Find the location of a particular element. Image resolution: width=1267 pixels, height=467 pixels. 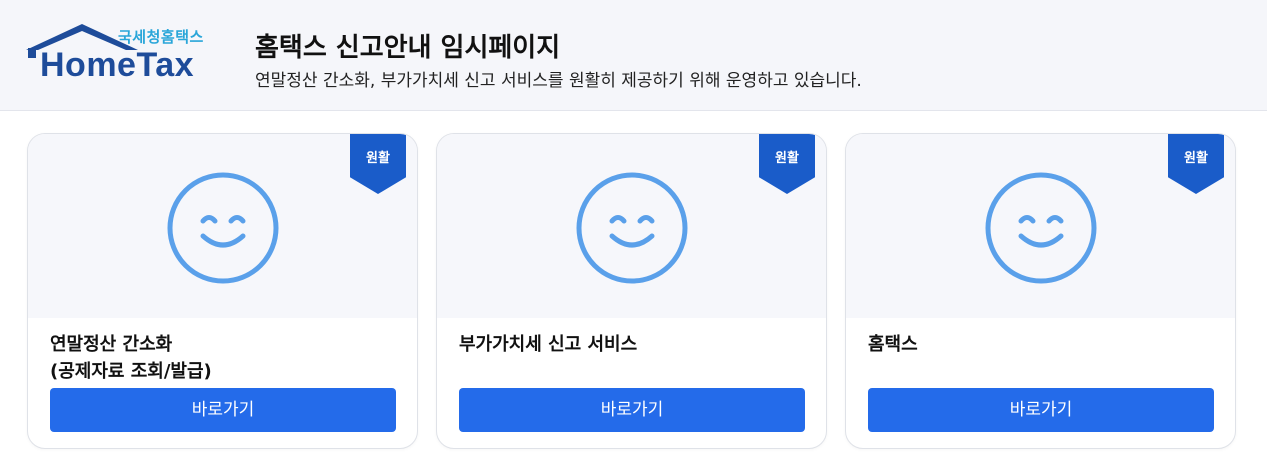

hometax-logo: 국세청홈택스 HomeTax is located at coordinates (120, 53).